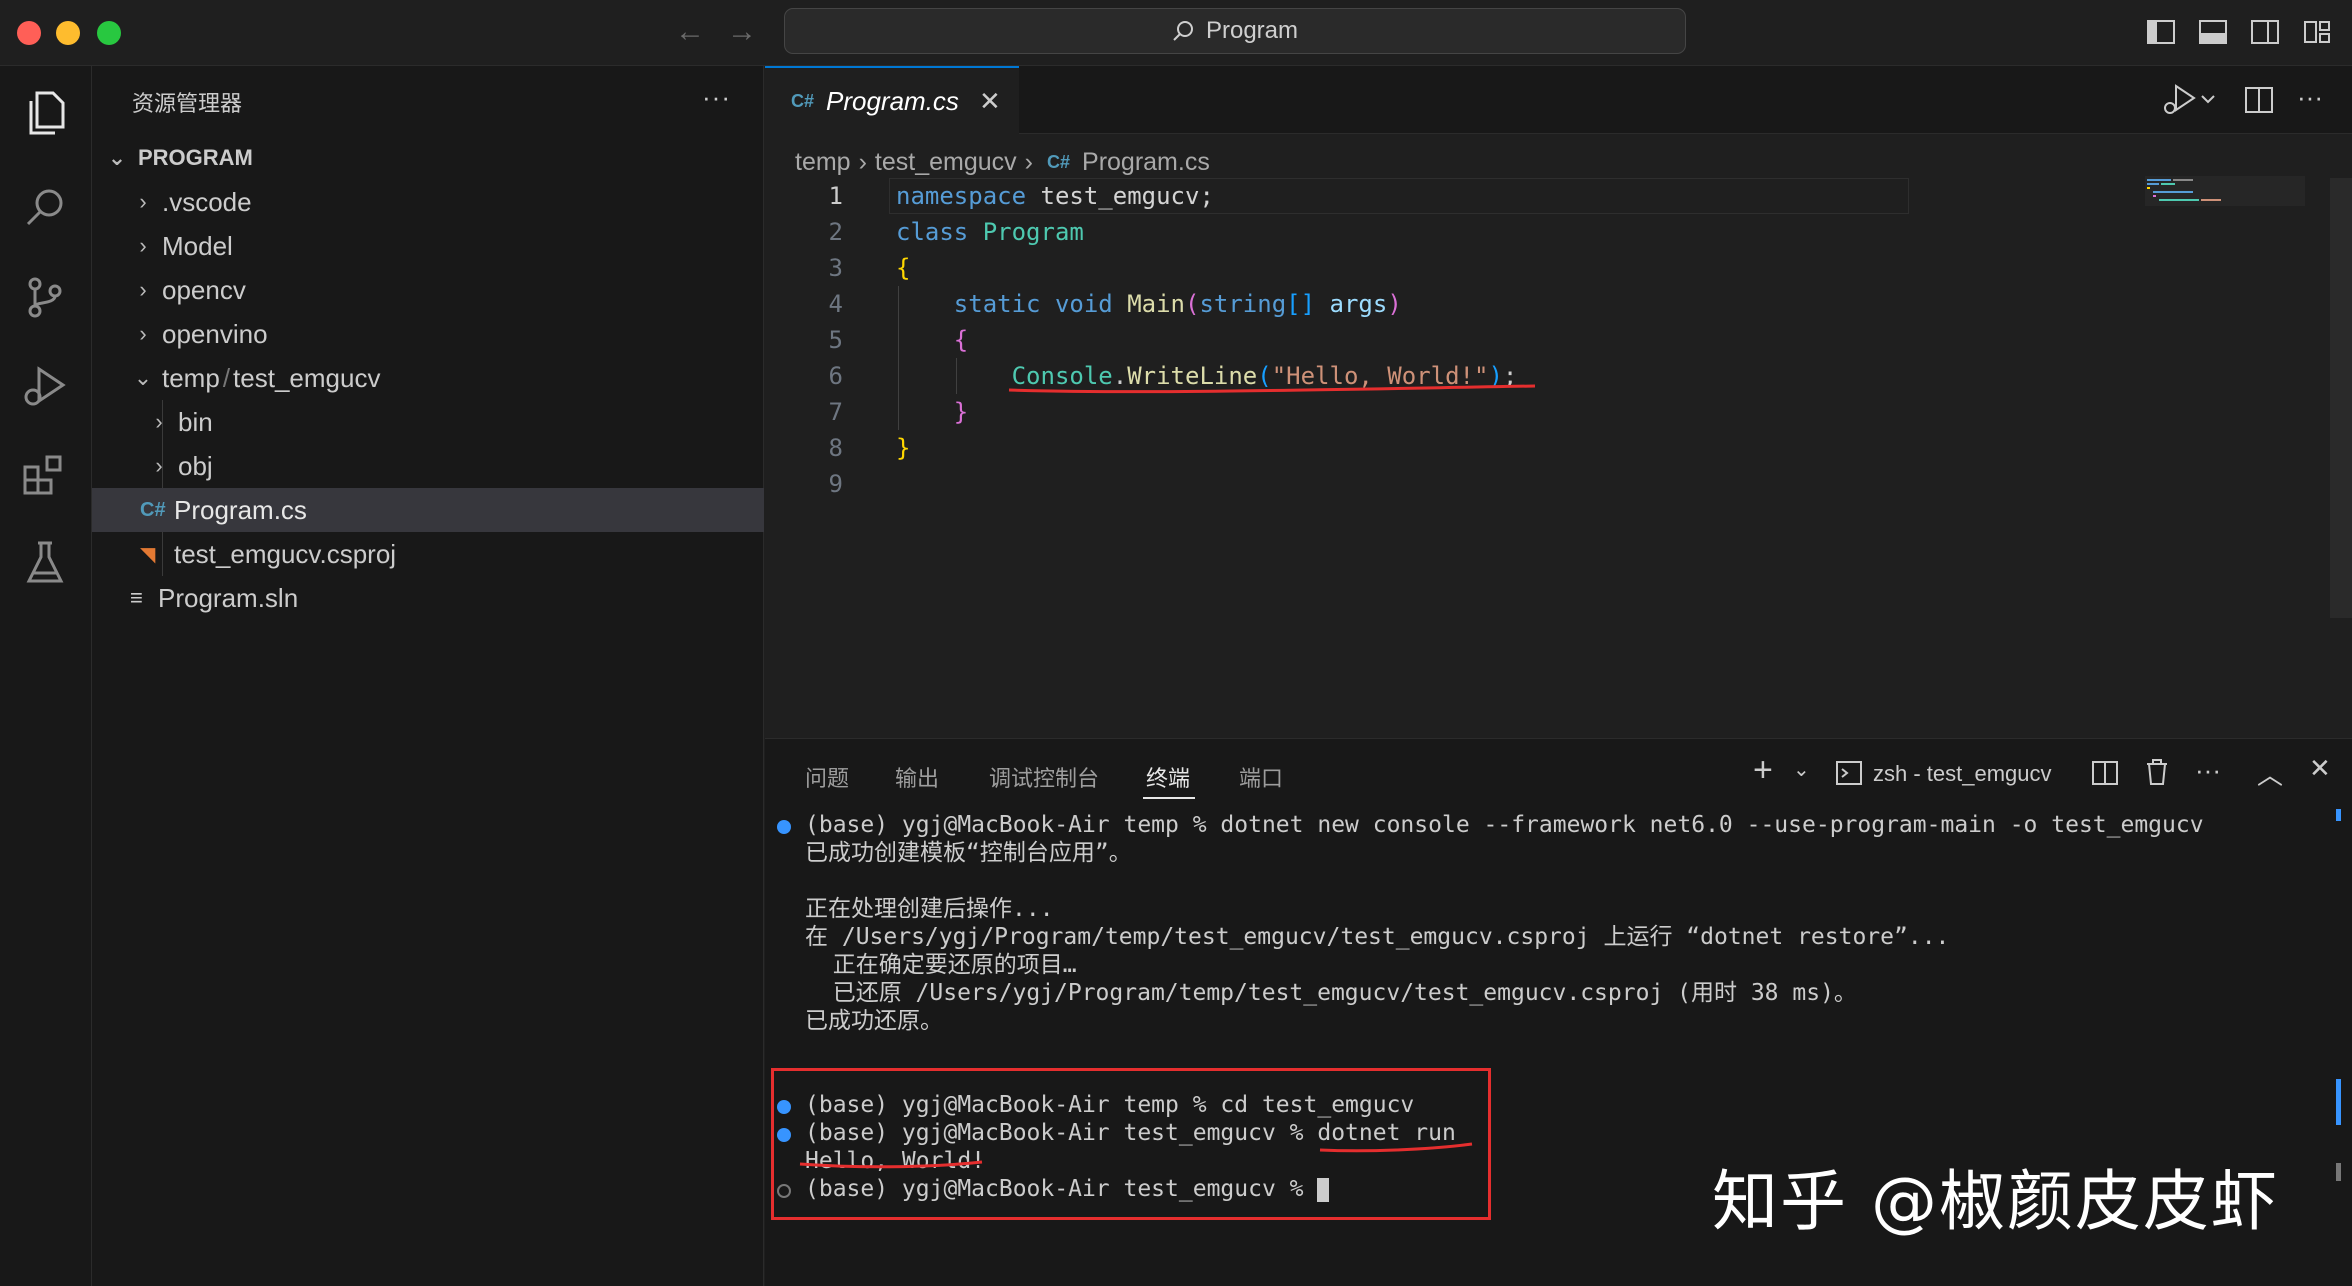 This screenshot has height=1286, width=2352. Describe the element at coordinates (1183, 31) in the screenshot. I see `search-icon` at that location.